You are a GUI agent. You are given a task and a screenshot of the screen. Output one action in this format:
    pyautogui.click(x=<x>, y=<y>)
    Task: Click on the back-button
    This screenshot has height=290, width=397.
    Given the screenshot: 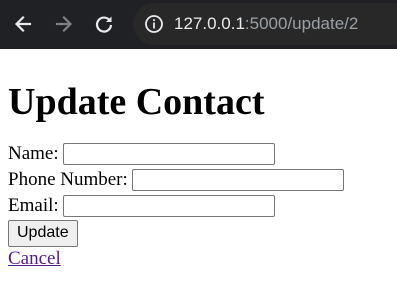 What is the action you would take?
    pyautogui.click(x=23, y=24)
    